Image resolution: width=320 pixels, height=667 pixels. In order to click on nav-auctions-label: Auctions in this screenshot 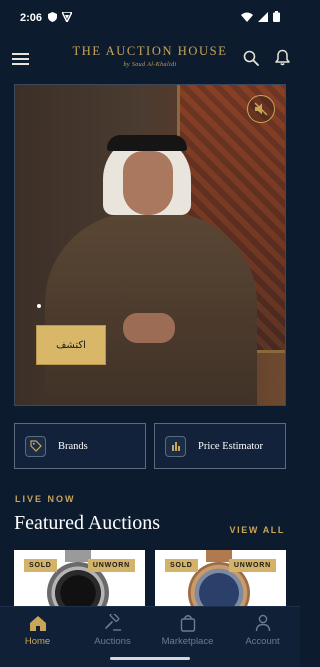, I will do `click(112, 641)`.